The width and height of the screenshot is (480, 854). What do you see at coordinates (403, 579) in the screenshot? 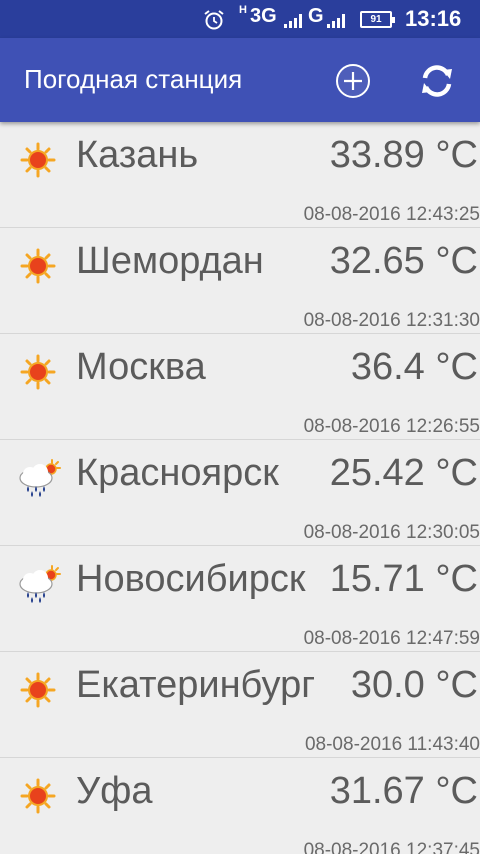
I see `temperature: 15.71 °C` at bounding box center [403, 579].